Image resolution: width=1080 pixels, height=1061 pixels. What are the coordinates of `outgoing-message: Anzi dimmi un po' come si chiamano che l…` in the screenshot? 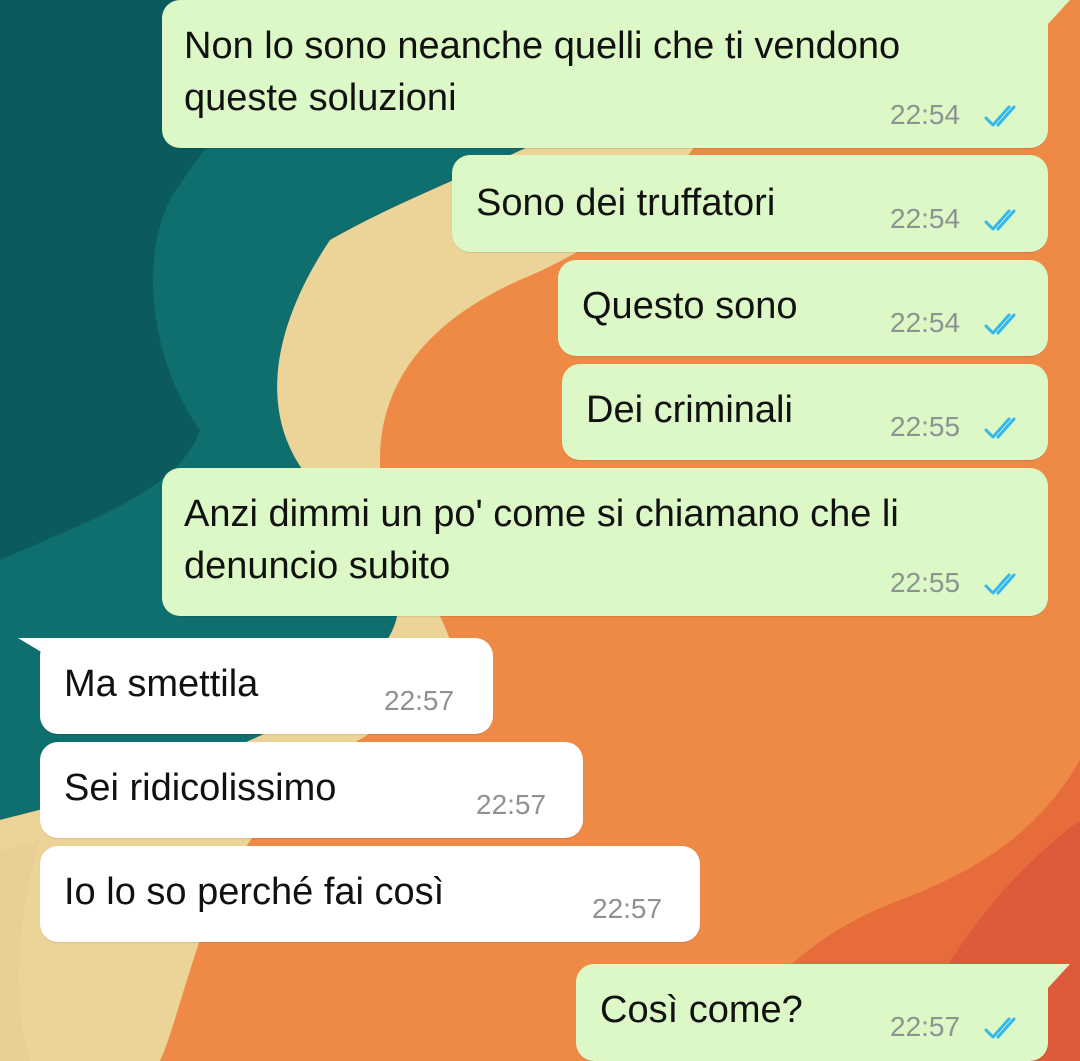 It's located at (605, 542).